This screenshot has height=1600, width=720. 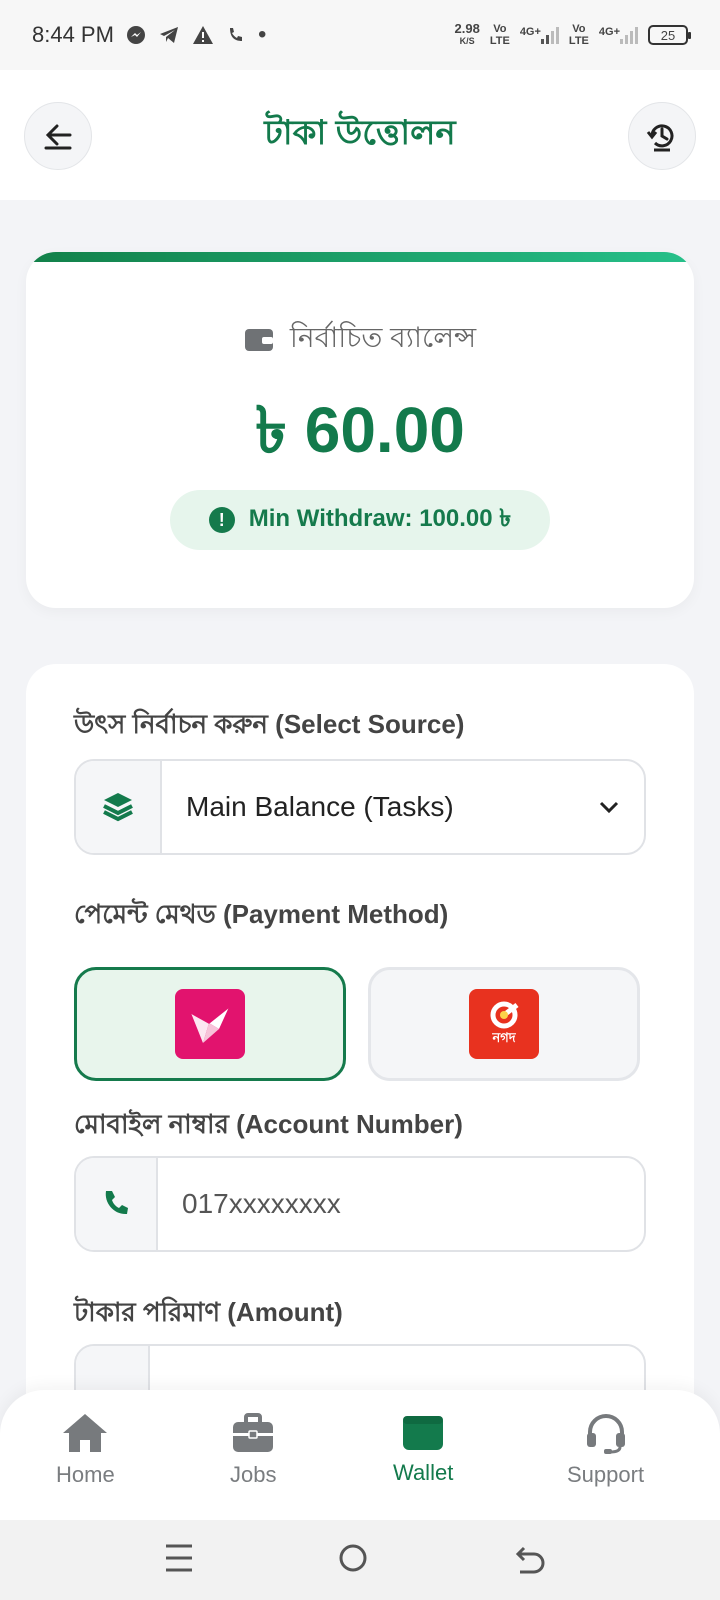 I want to click on nagad-logo: নগদ, so click(x=504, y=1024).